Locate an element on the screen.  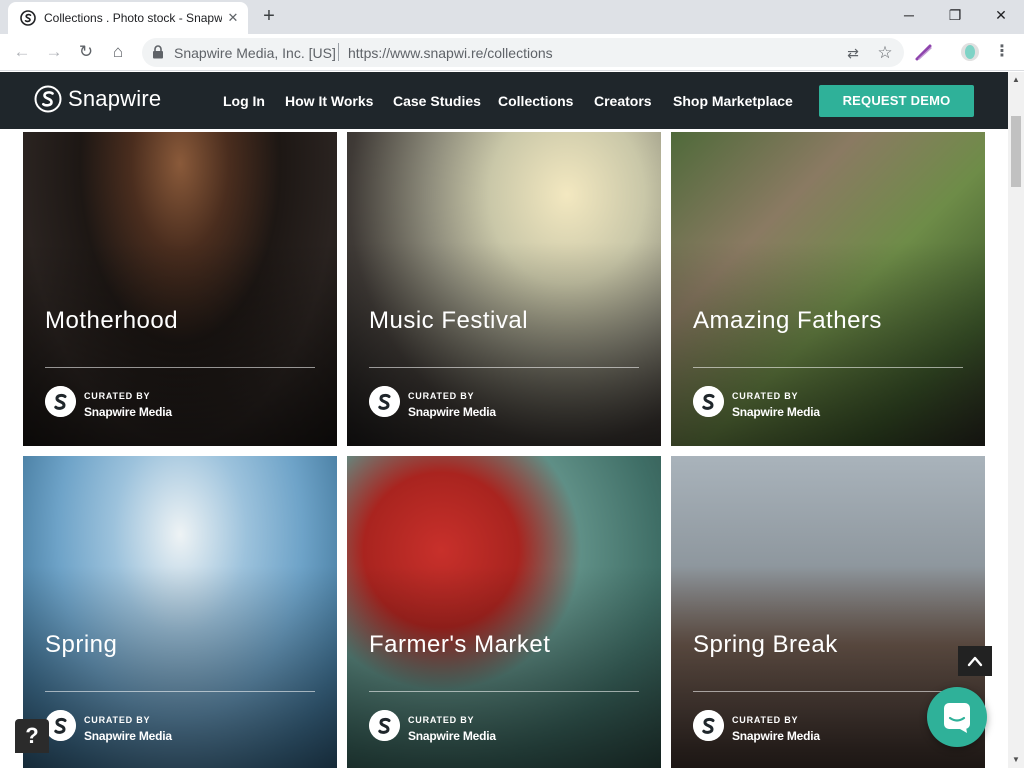
collection-title: Farmer's Market is located at coordinates (460, 644).